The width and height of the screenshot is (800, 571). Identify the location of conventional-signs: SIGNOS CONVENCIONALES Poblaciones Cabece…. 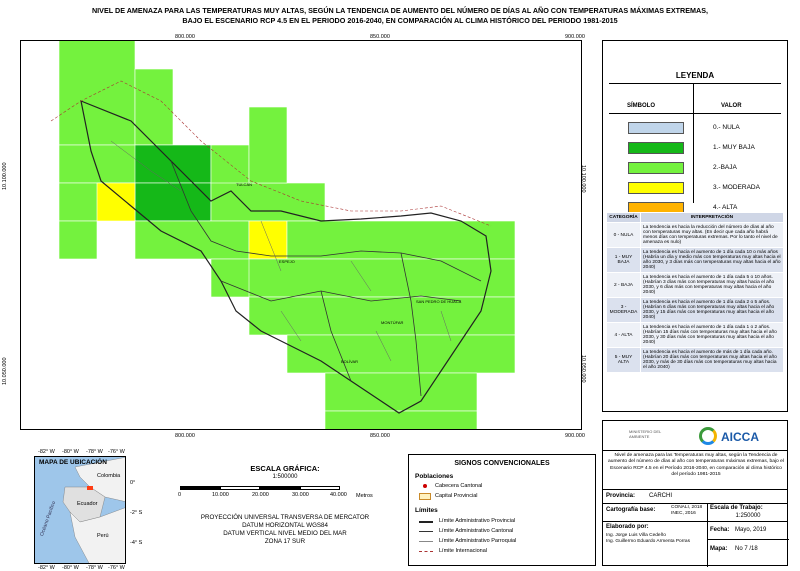
(502, 510).